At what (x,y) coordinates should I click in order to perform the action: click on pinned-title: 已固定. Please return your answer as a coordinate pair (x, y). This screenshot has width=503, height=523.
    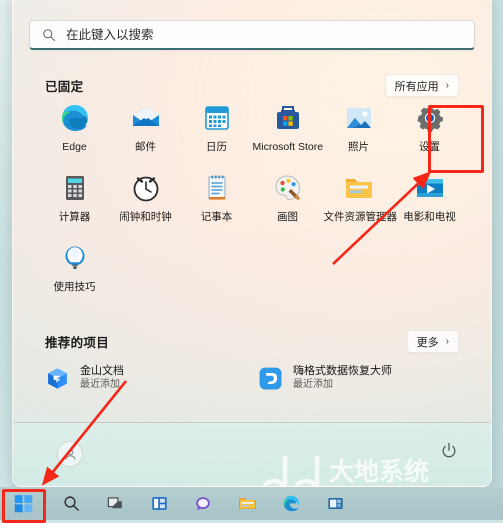
    Looking at the image, I should click on (64, 87).